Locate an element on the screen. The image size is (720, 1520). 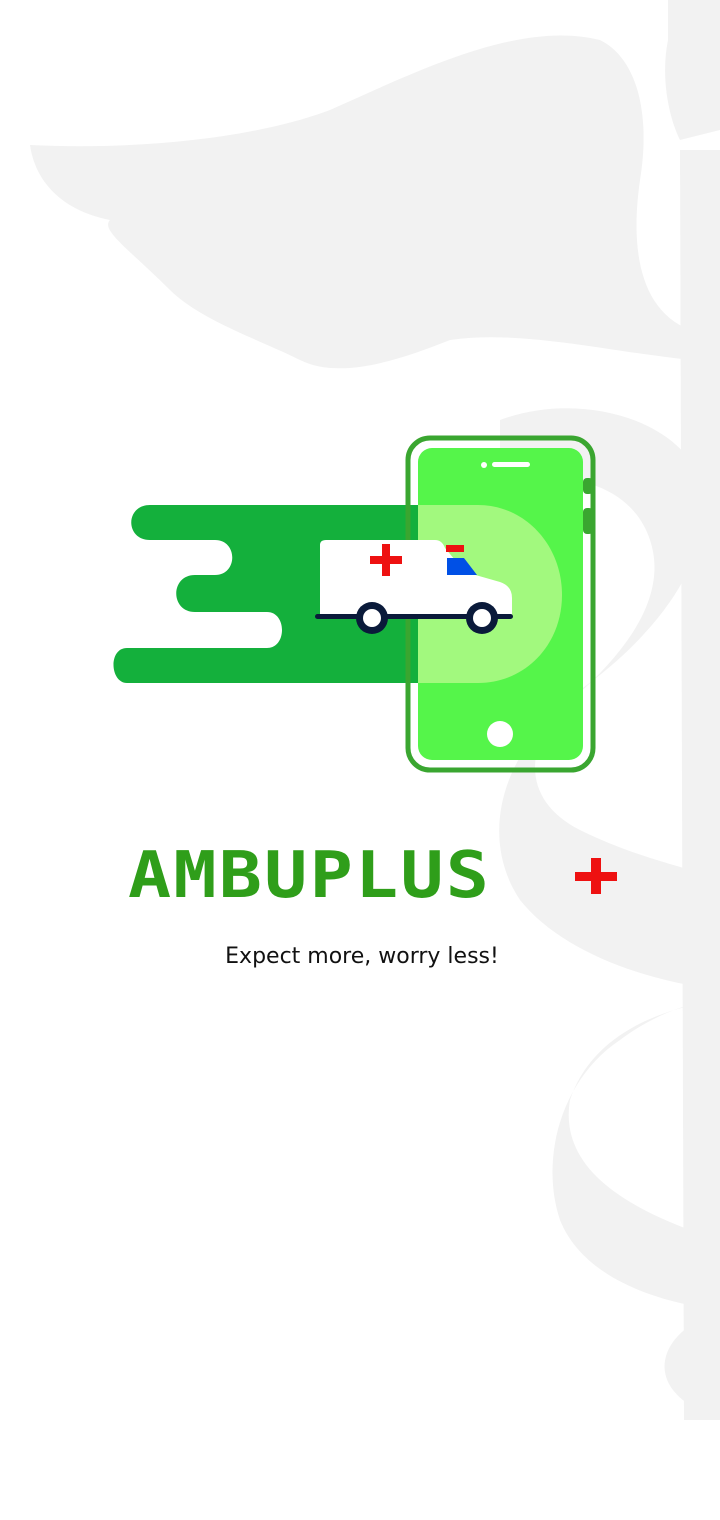
red-plus-icon is located at coordinates (596, 876).